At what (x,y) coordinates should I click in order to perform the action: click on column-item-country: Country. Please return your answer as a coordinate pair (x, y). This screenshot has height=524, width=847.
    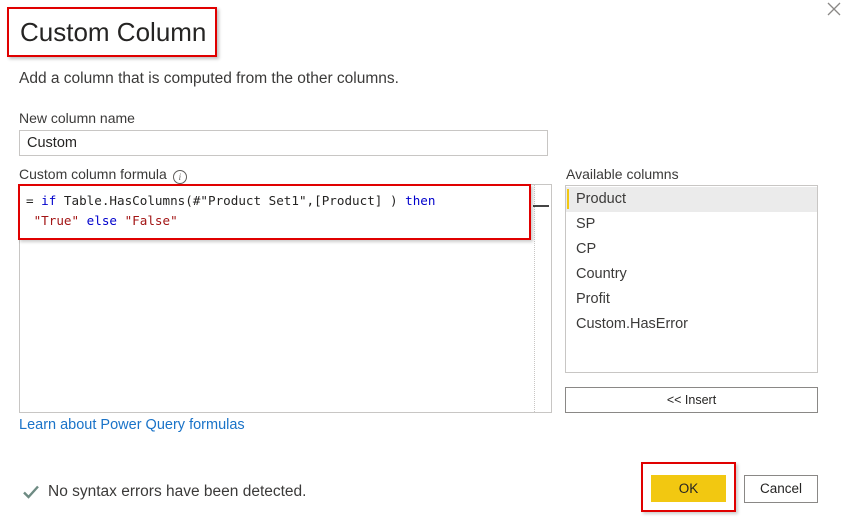
    Looking at the image, I should click on (691, 274).